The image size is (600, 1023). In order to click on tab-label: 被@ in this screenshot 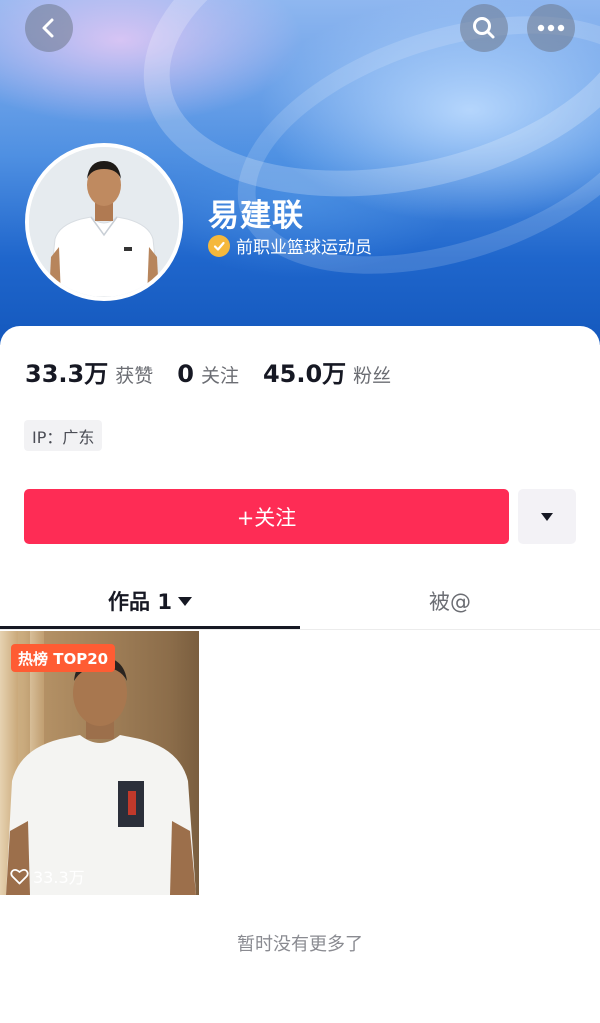, I will do `click(450, 602)`.